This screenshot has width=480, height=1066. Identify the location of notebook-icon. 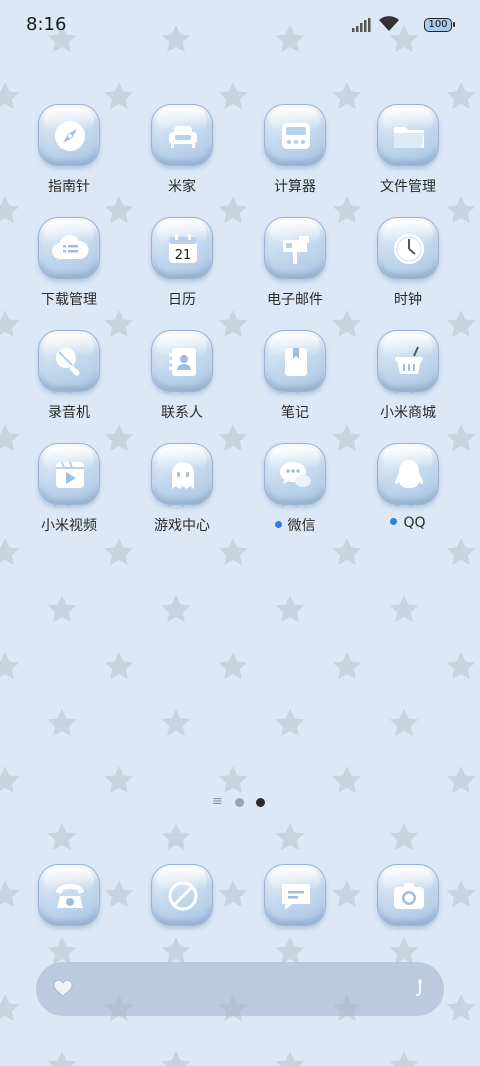
(295, 361).